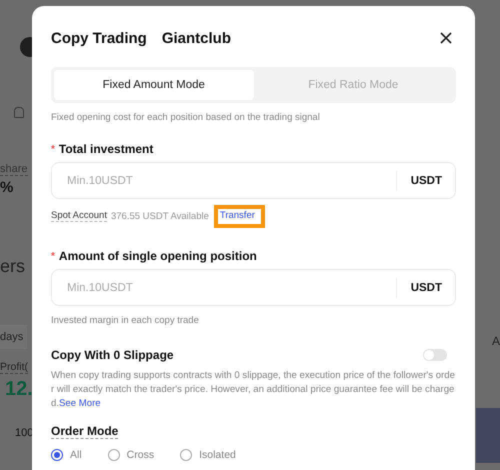 The image size is (500, 470). What do you see at coordinates (66, 455) in the screenshot?
I see `radio-option: All` at bounding box center [66, 455].